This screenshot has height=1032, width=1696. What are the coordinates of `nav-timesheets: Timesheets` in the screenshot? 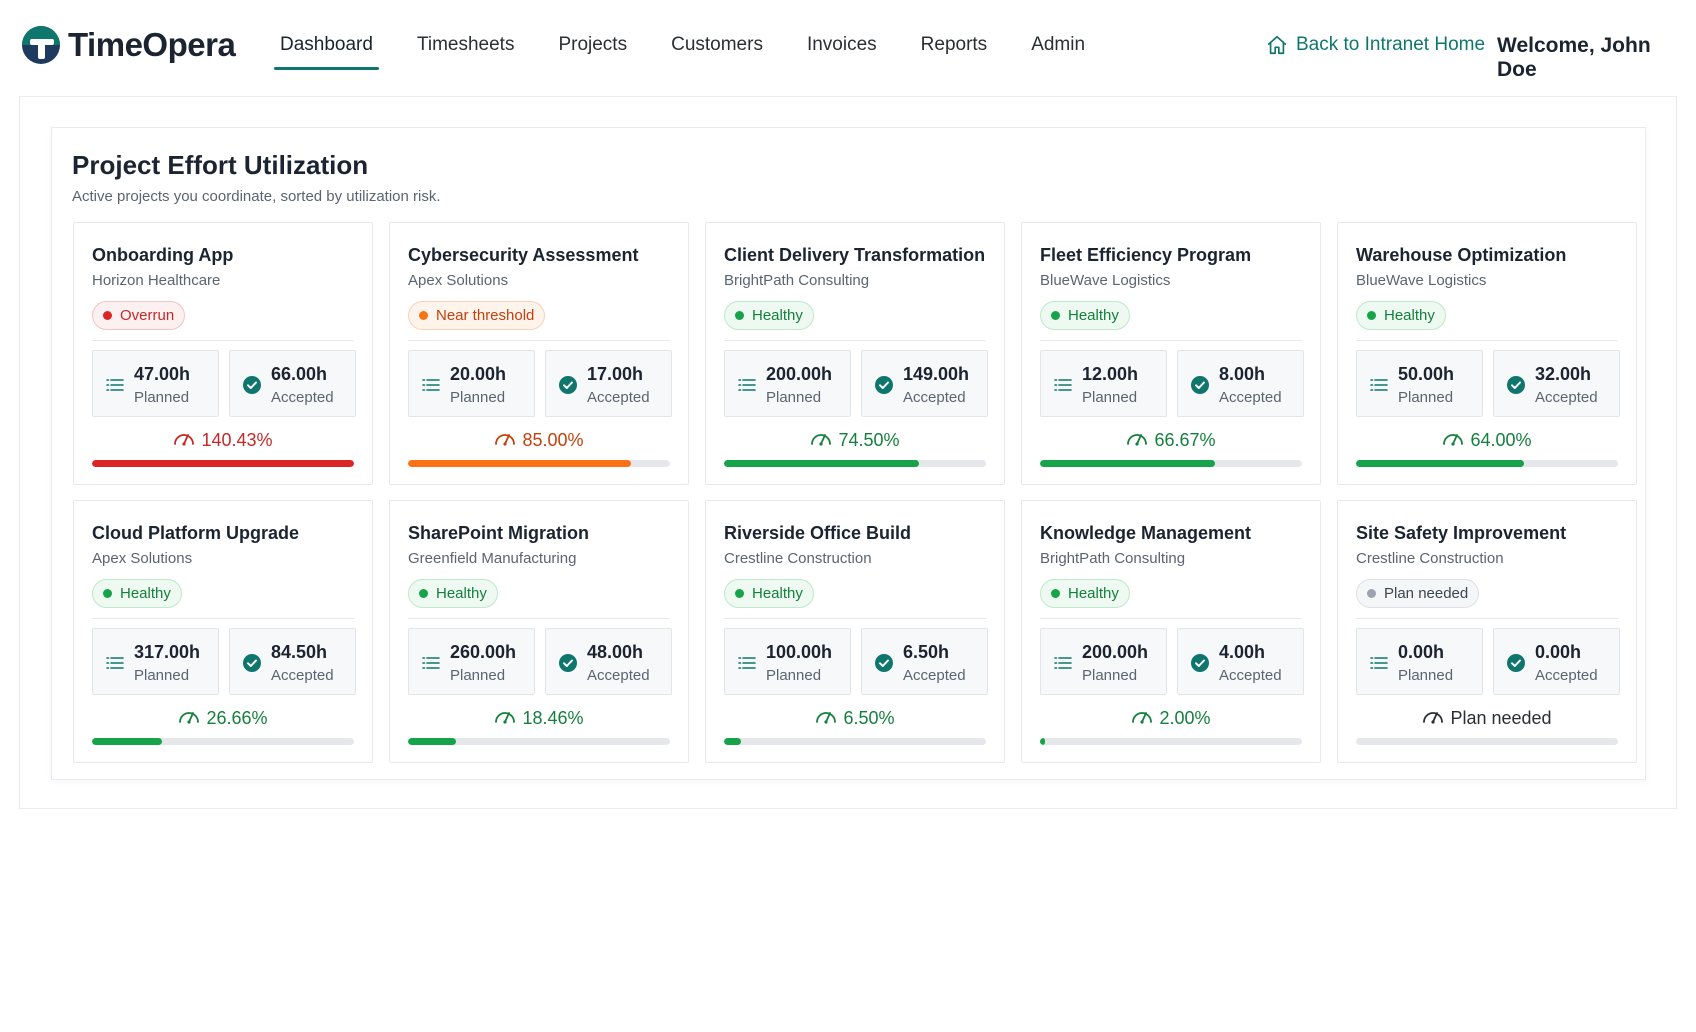 It's located at (466, 48).